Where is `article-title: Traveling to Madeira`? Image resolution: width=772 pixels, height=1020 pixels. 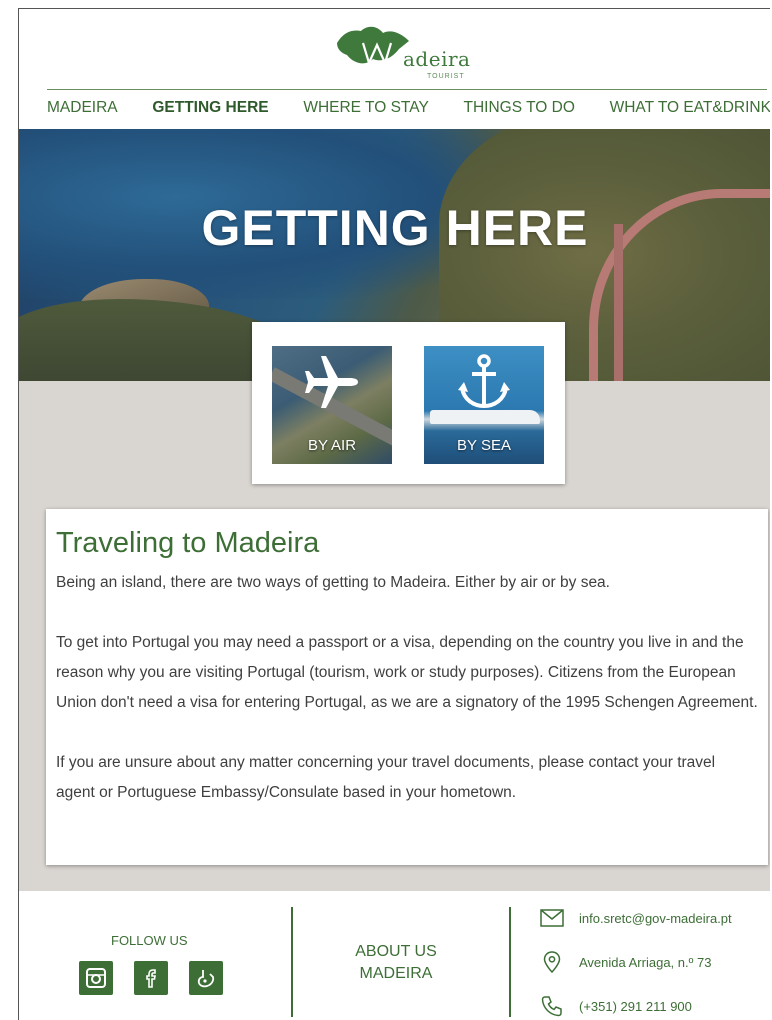
article-title: Traveling to Madeira is located at coordinates (188, 543).